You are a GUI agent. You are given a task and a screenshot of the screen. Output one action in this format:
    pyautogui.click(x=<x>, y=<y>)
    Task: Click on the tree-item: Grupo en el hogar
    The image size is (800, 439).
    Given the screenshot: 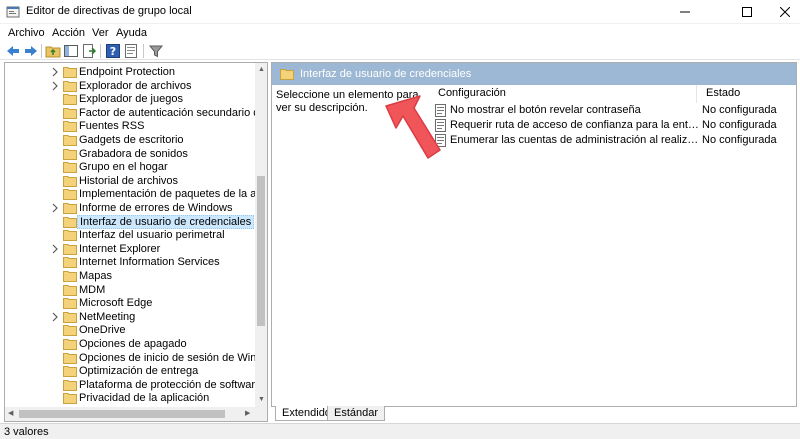 What is the action you would take?
    pyautogui.click(x=130, y=167)
    